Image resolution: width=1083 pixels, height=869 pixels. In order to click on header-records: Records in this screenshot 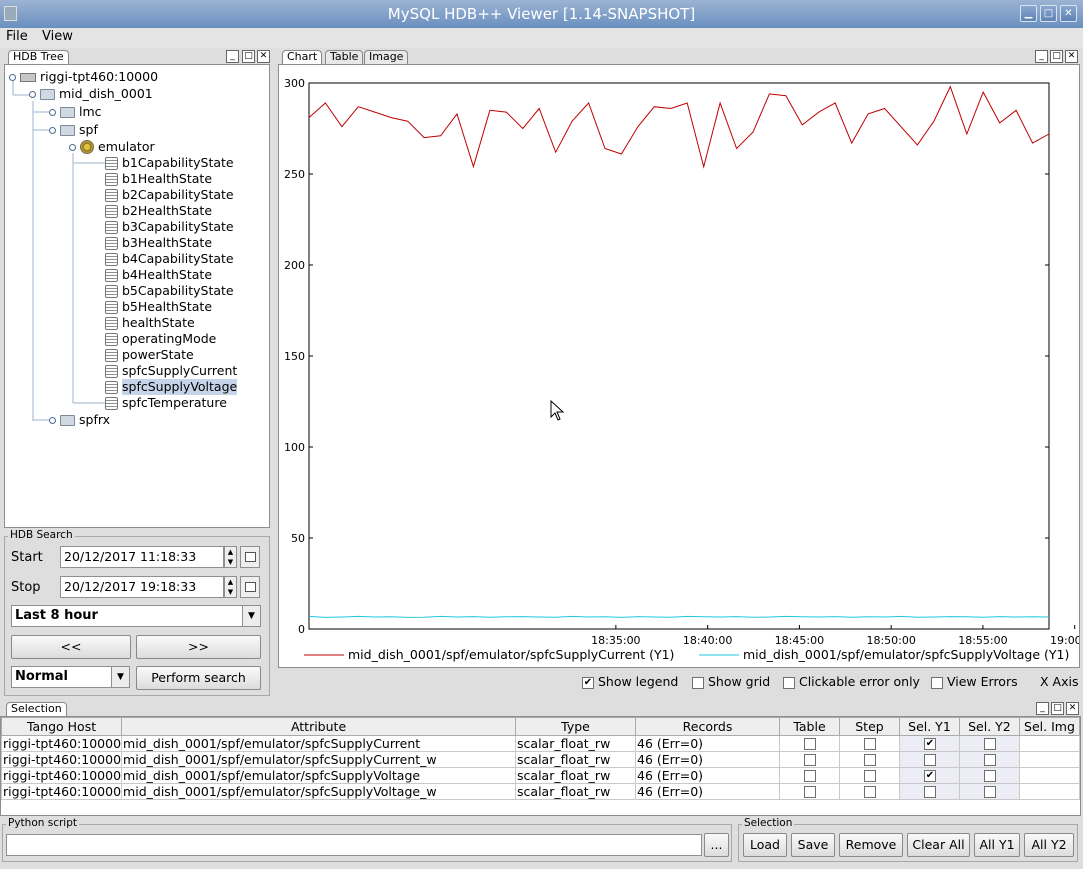, I will do `click(707, 726)`.